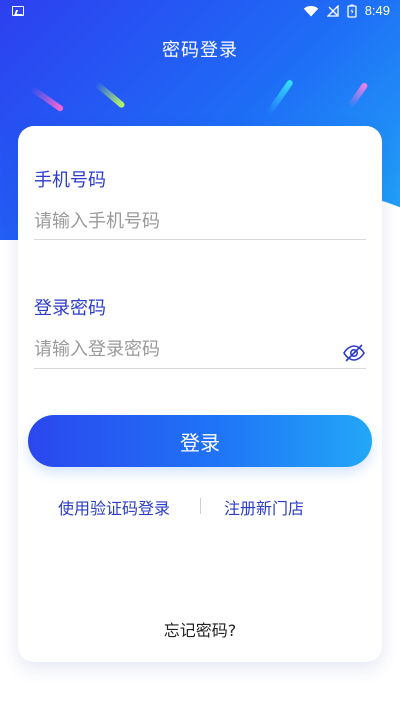 This screenshot has width=400, height=711. What do you see at coordinates (264, 507) in the screenshot?
I see `register-store-link: 注册新门店` at bounding box center [264, 507].